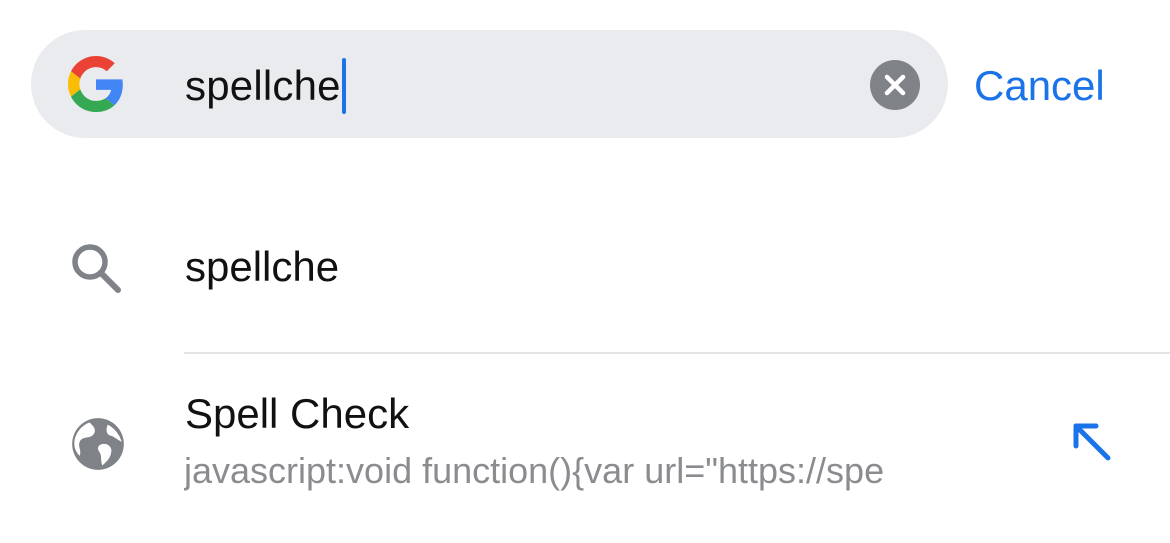  Describe the element at coordinates (98, 444) in the screenshot. I see `globe-icon` at that location.